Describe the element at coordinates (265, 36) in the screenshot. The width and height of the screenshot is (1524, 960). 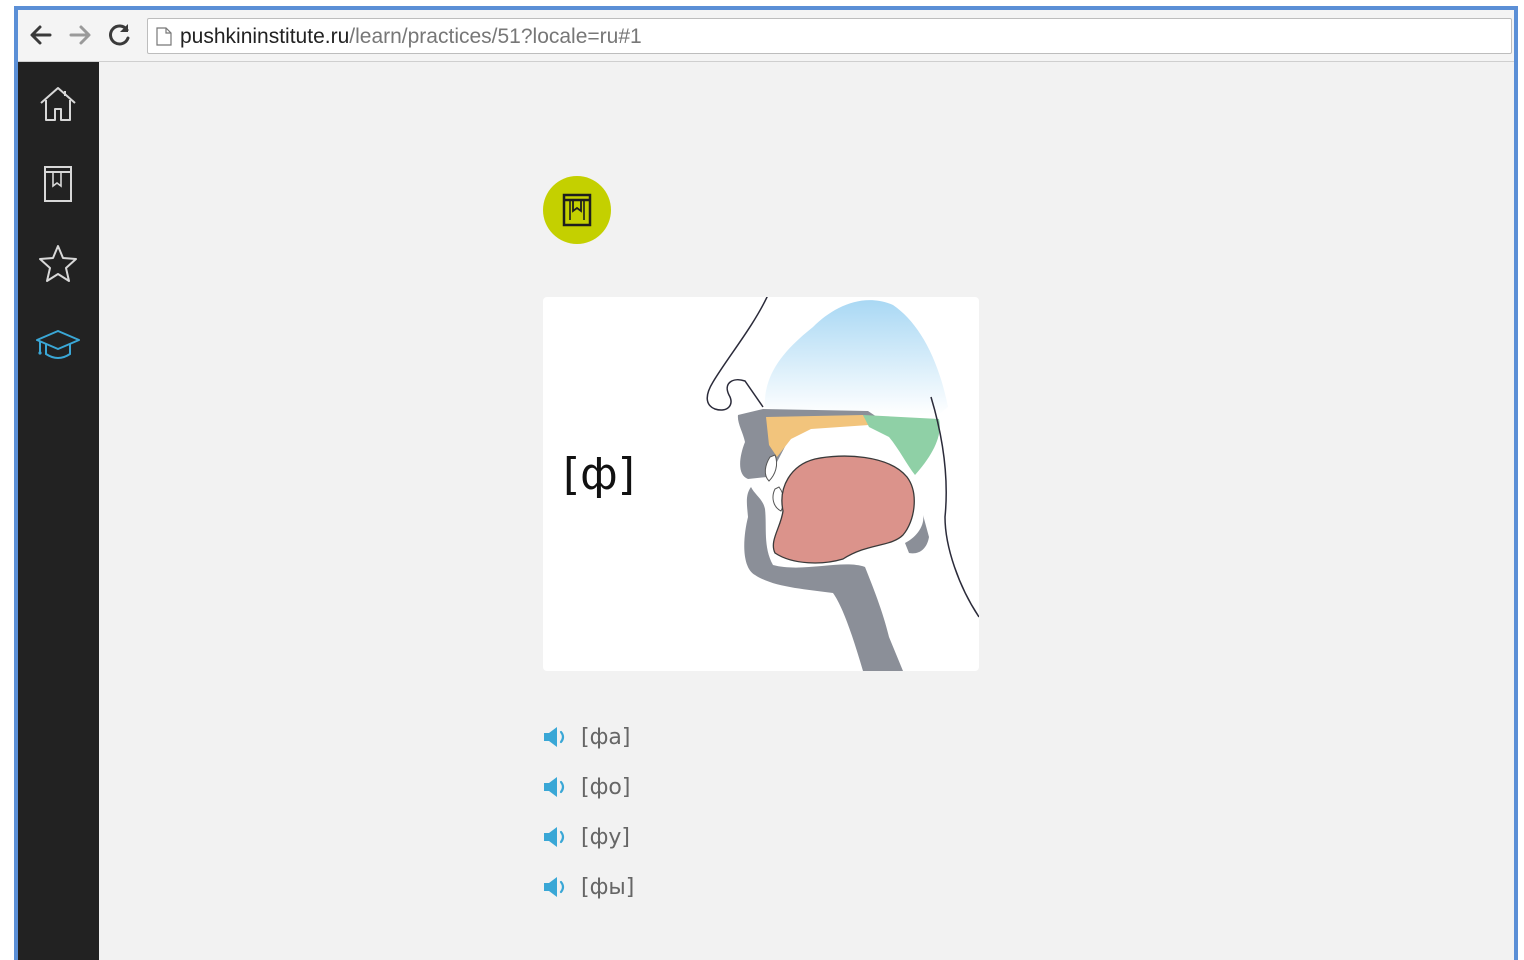
I see `url-host: pushkininstitute.ru` at that location.